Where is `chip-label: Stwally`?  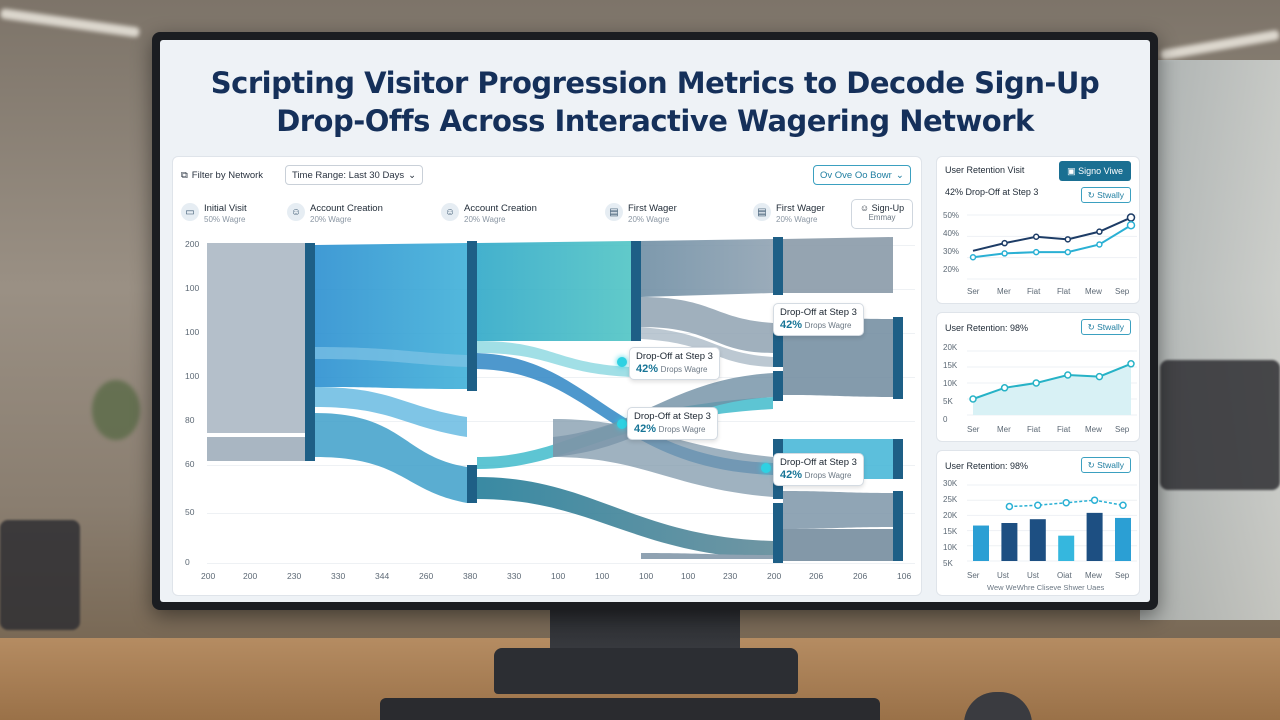 chip-label: Stwally is located at coordinates (1110, 465).